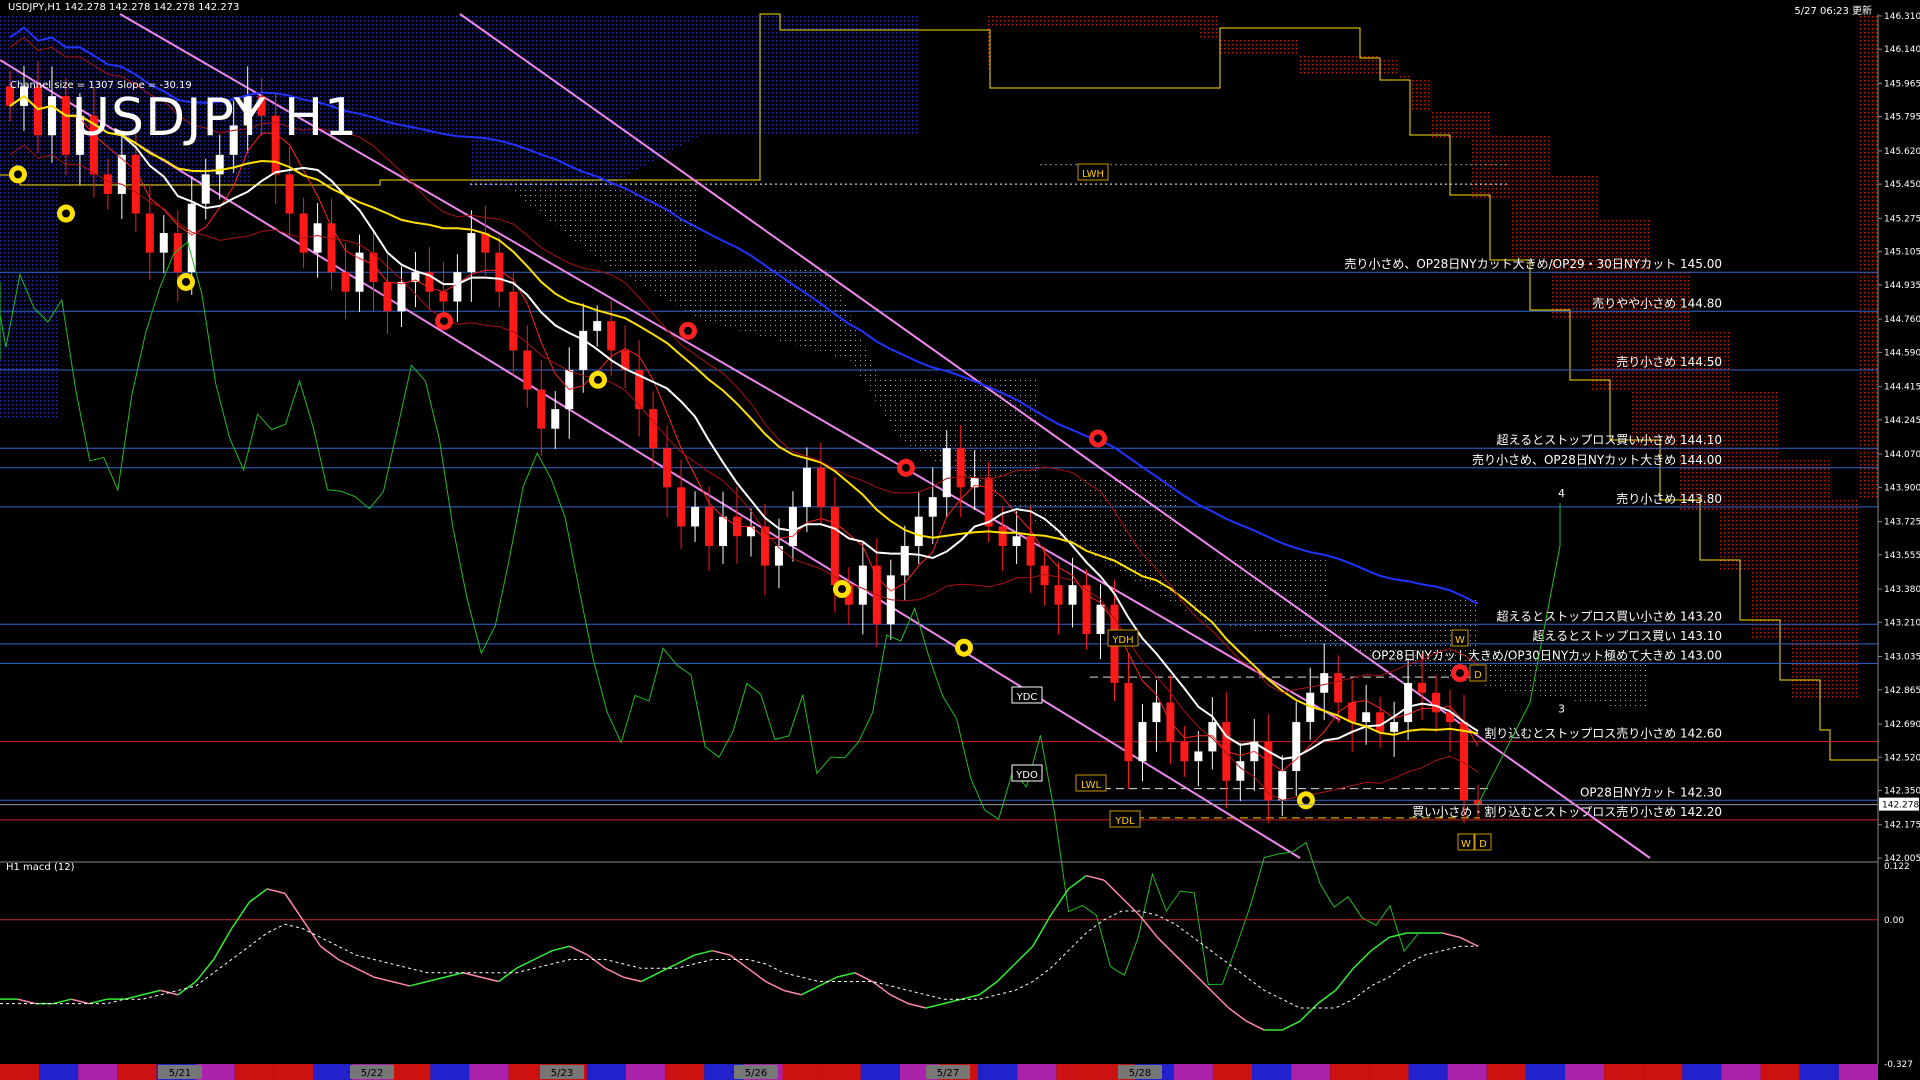 The image size is (1920, 1080). What do you see at coordinates (1669, 498) in the screenshot?
I see `level-label: 売り小さめ 143.80` at bounding box center [1669, 498].